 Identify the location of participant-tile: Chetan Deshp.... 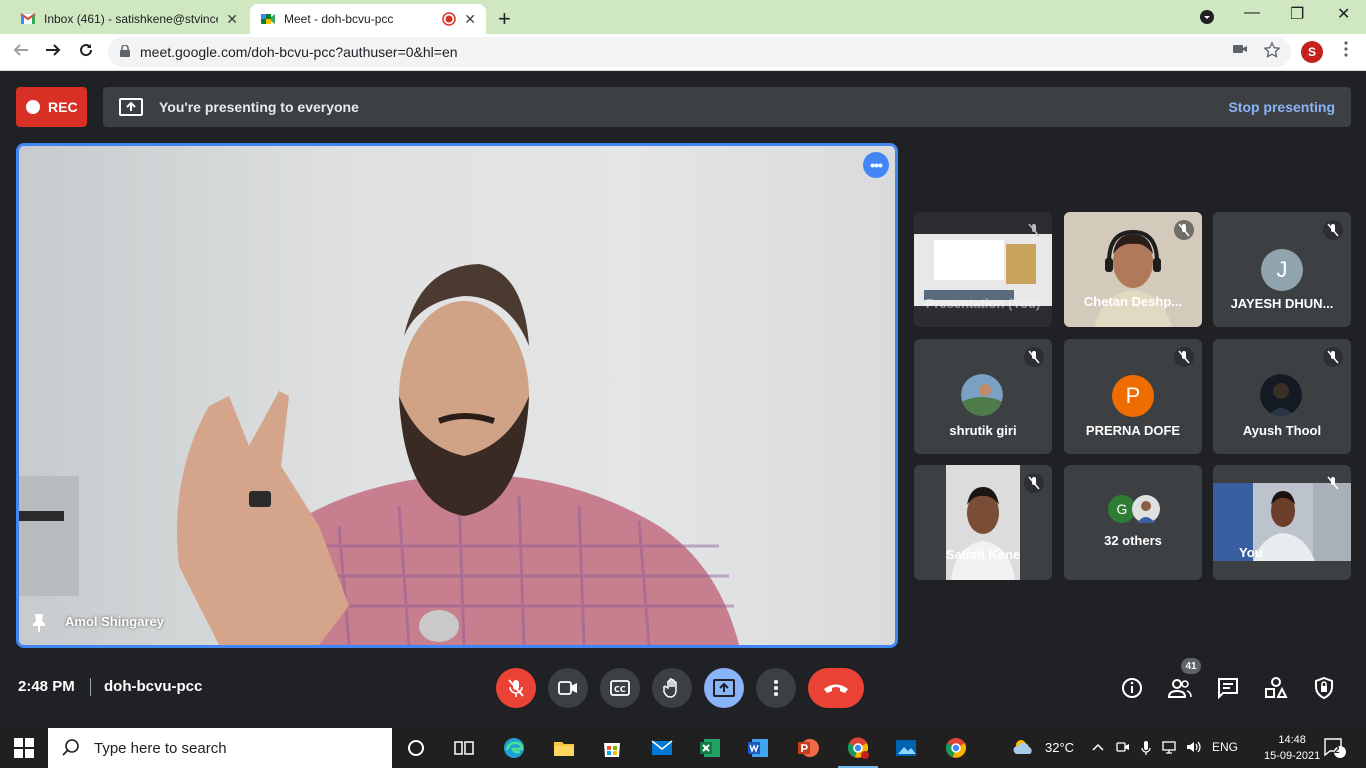
(1133, 269).